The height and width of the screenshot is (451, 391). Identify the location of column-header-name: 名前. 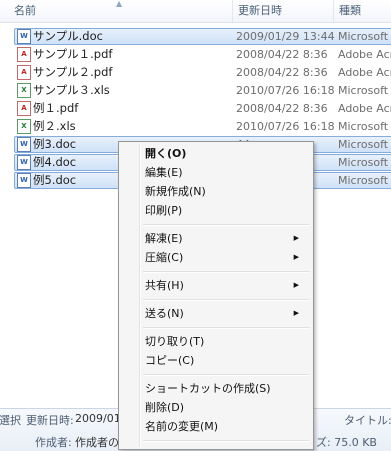
(116, 11).